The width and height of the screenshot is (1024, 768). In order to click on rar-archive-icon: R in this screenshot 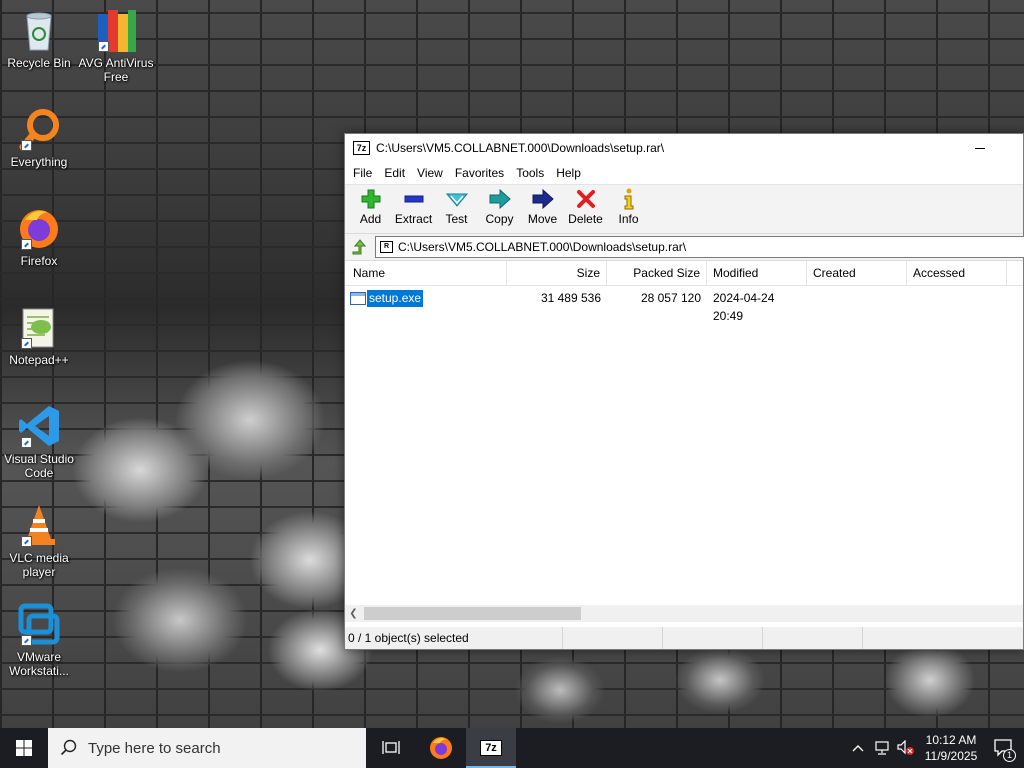, I will do `click(386, 247)`.